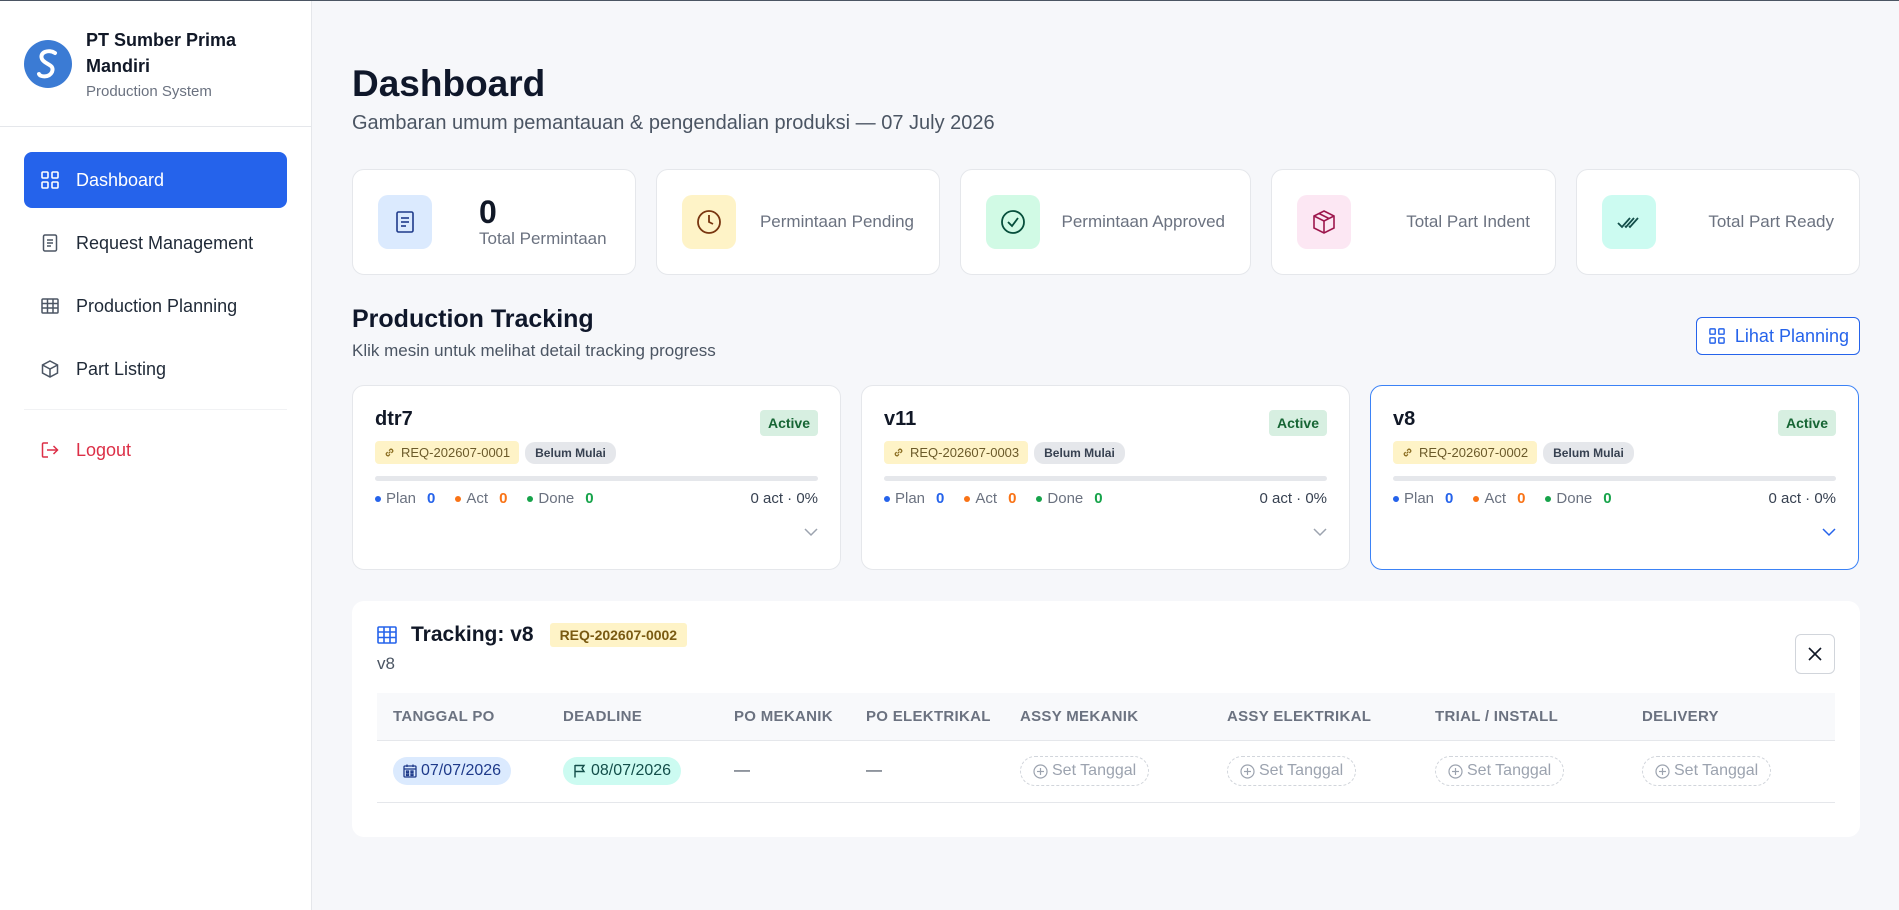  Describe the element at coordinates (149, 91) in the screenshot. I see `system-name: Production System` at that location.